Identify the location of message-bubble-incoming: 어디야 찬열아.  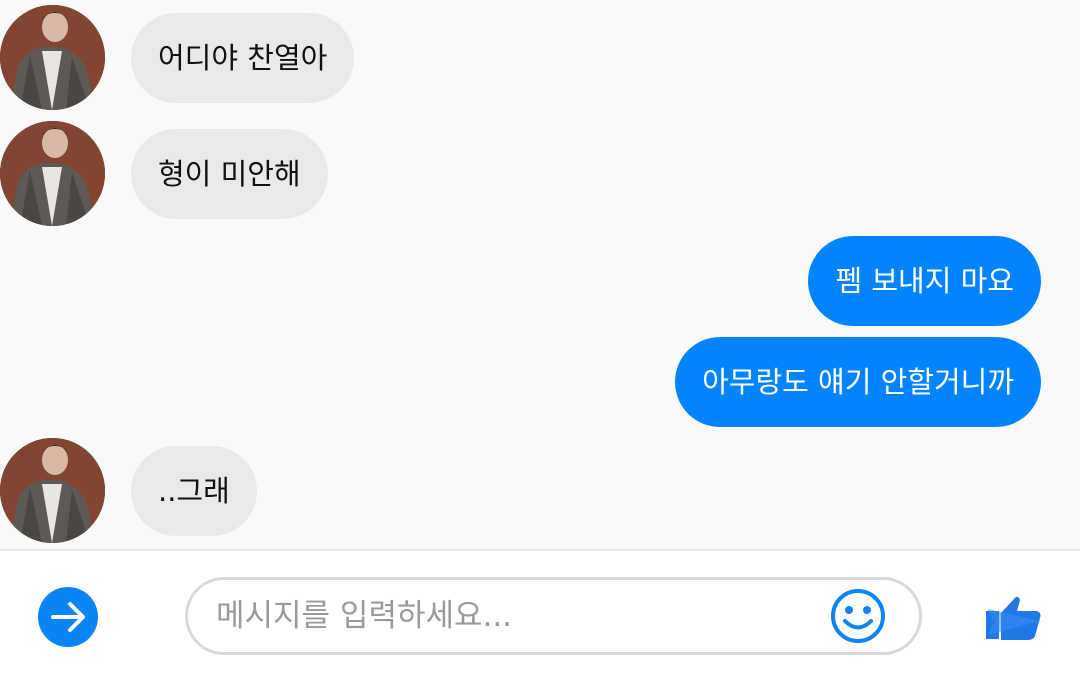
(243, 58).